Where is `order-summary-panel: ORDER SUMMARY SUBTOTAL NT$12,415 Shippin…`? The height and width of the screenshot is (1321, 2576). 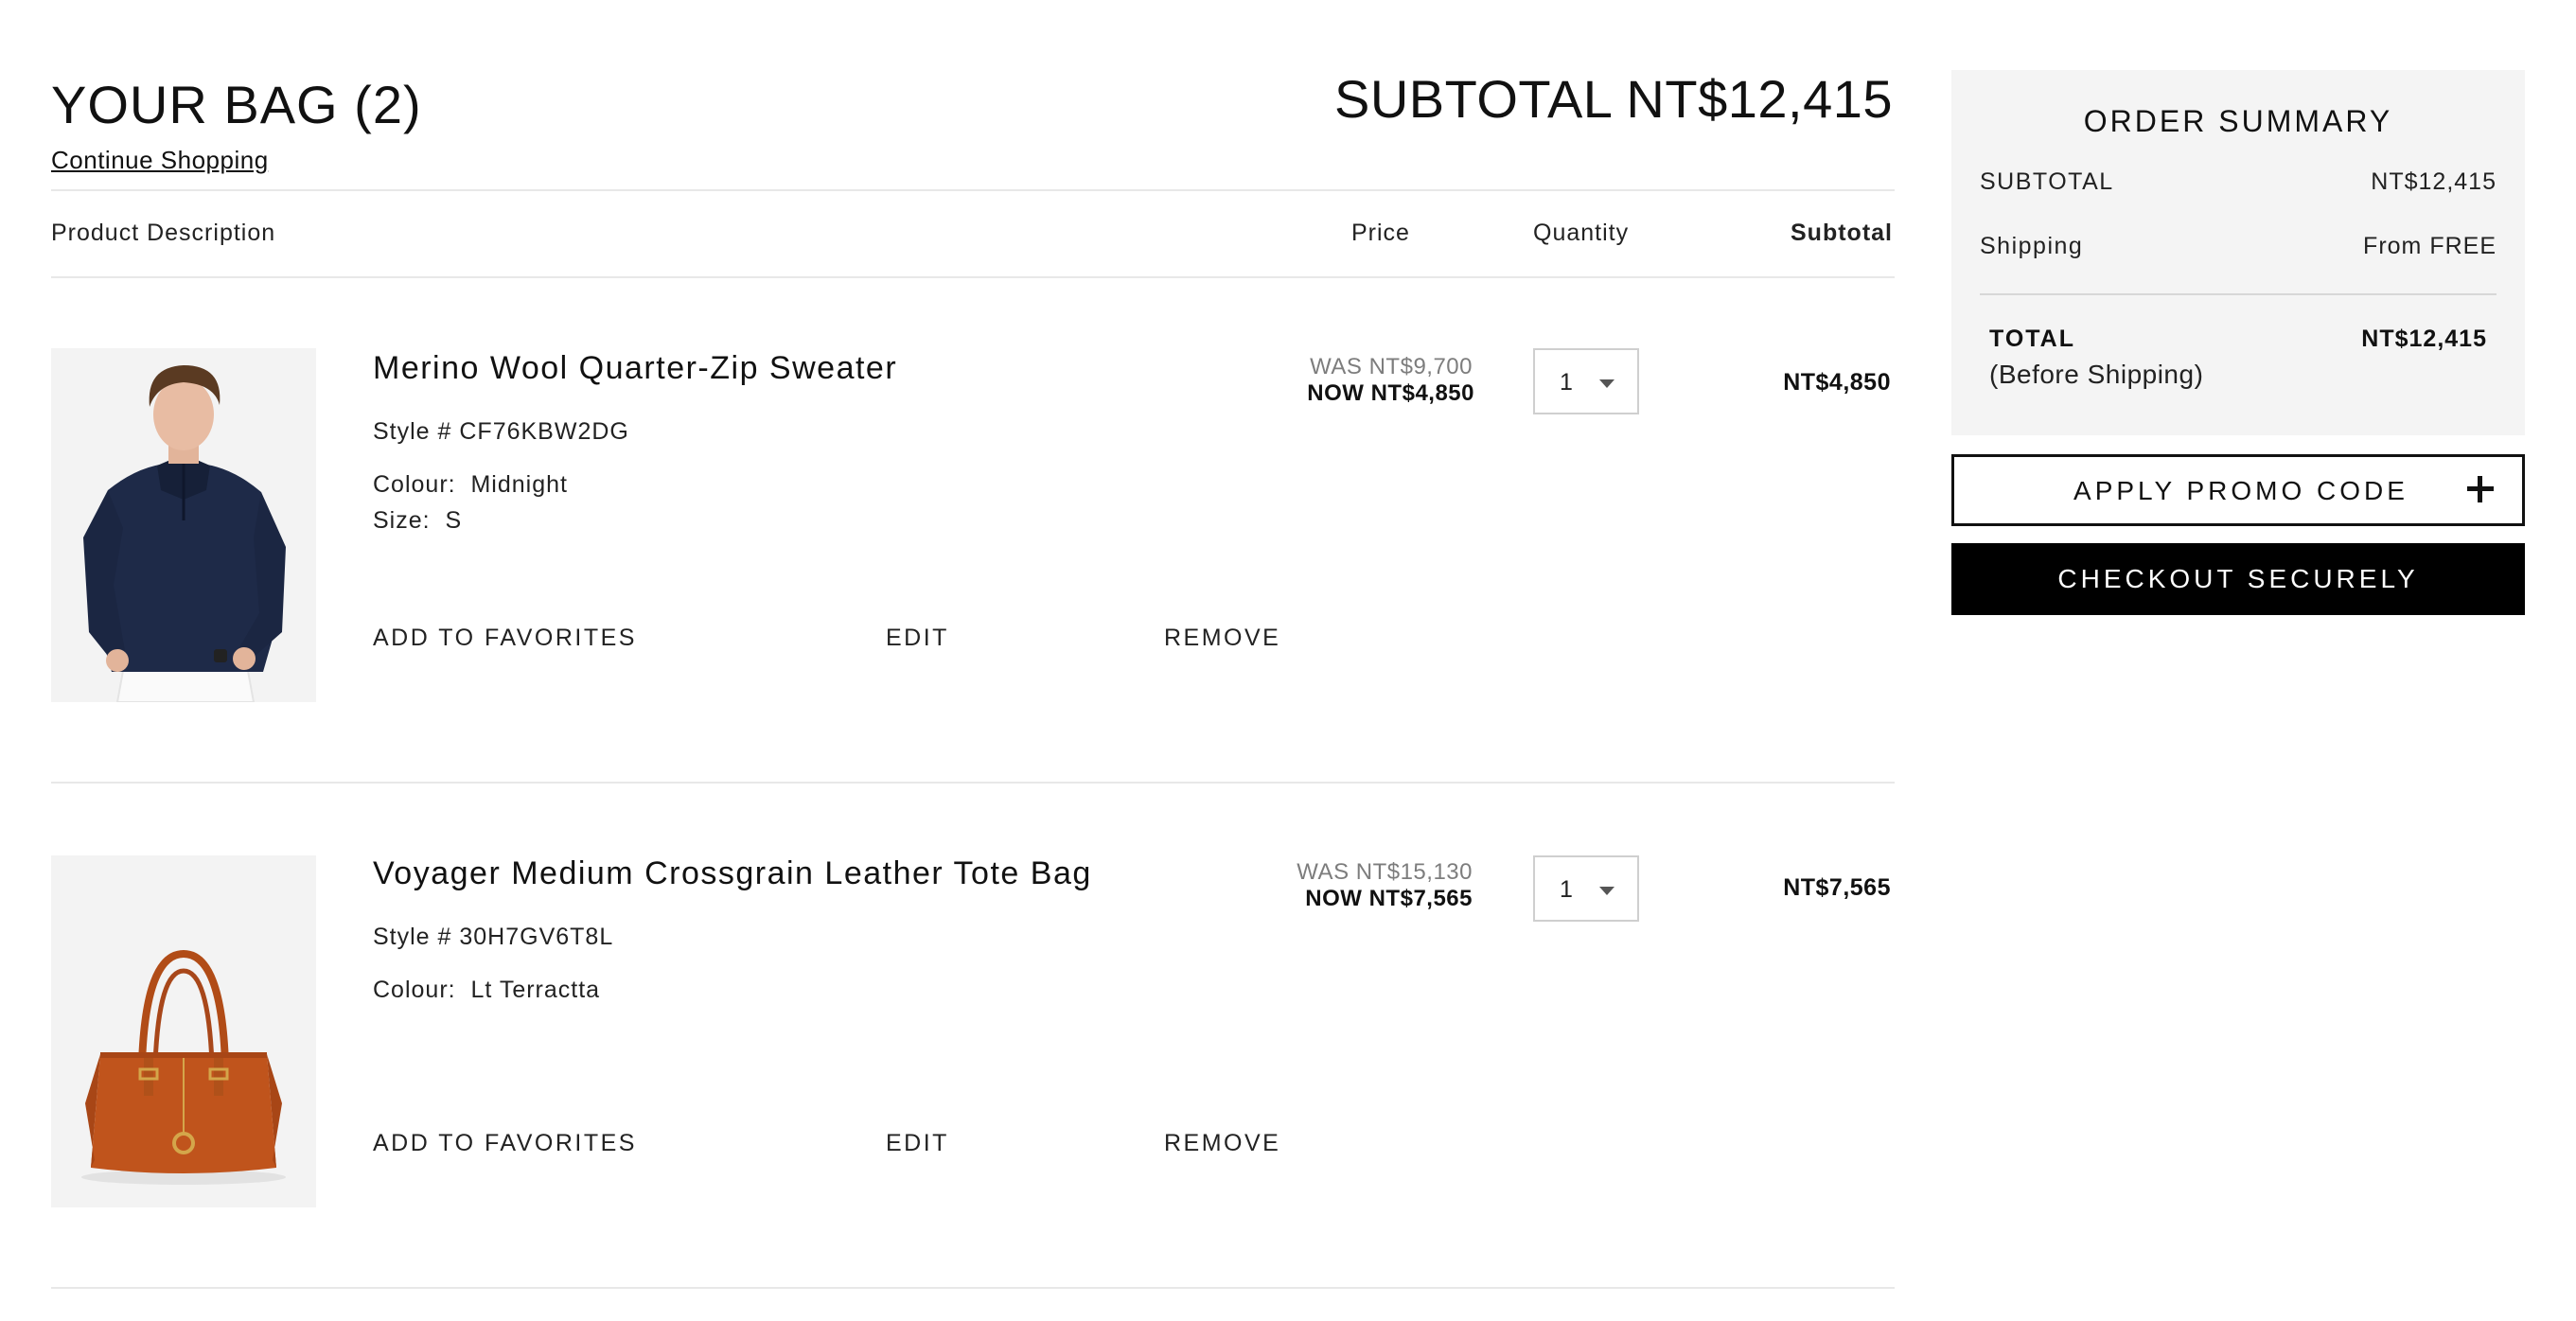
order-summary-panel: ORDER SUMMARY SUBTOTAL NT$12,415 Shippin… is located at coordinates (2238, 253).